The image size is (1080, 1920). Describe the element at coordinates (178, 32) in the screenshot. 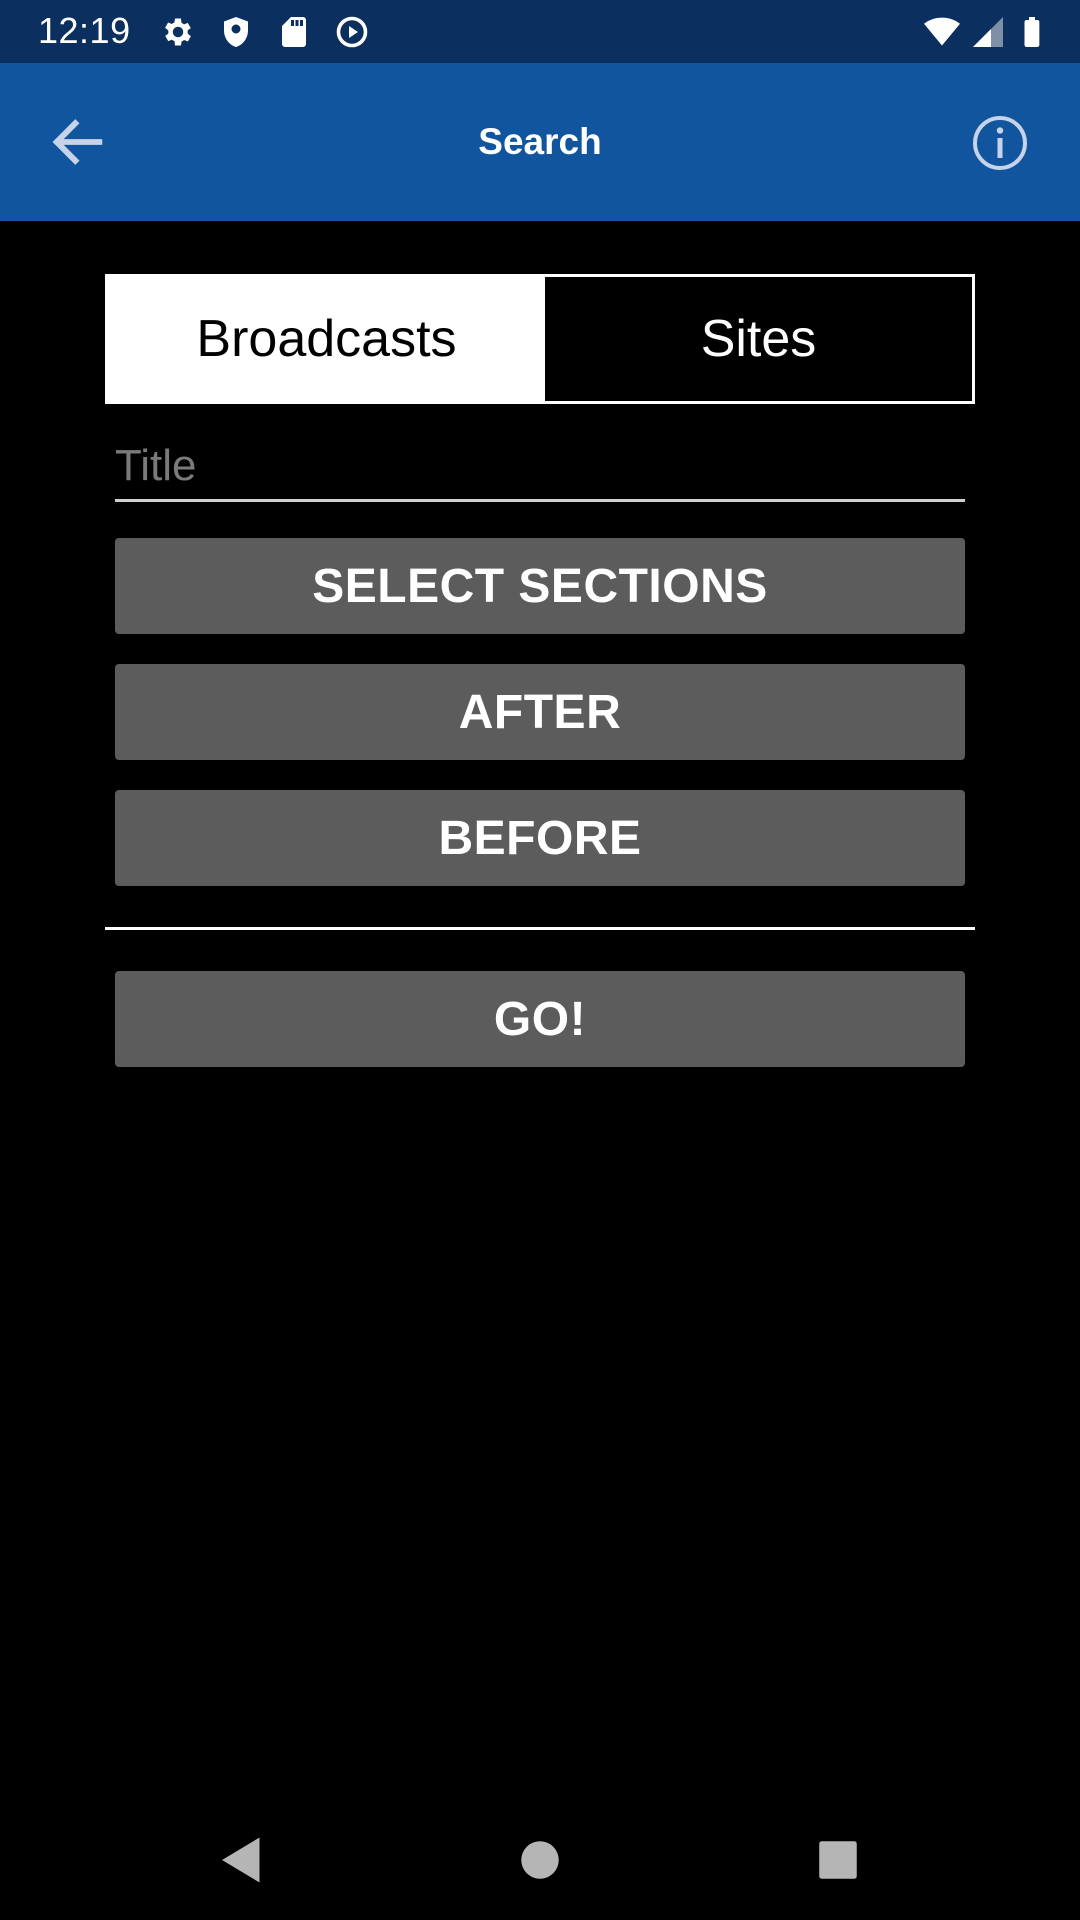

I see `gear-icon` at that location.